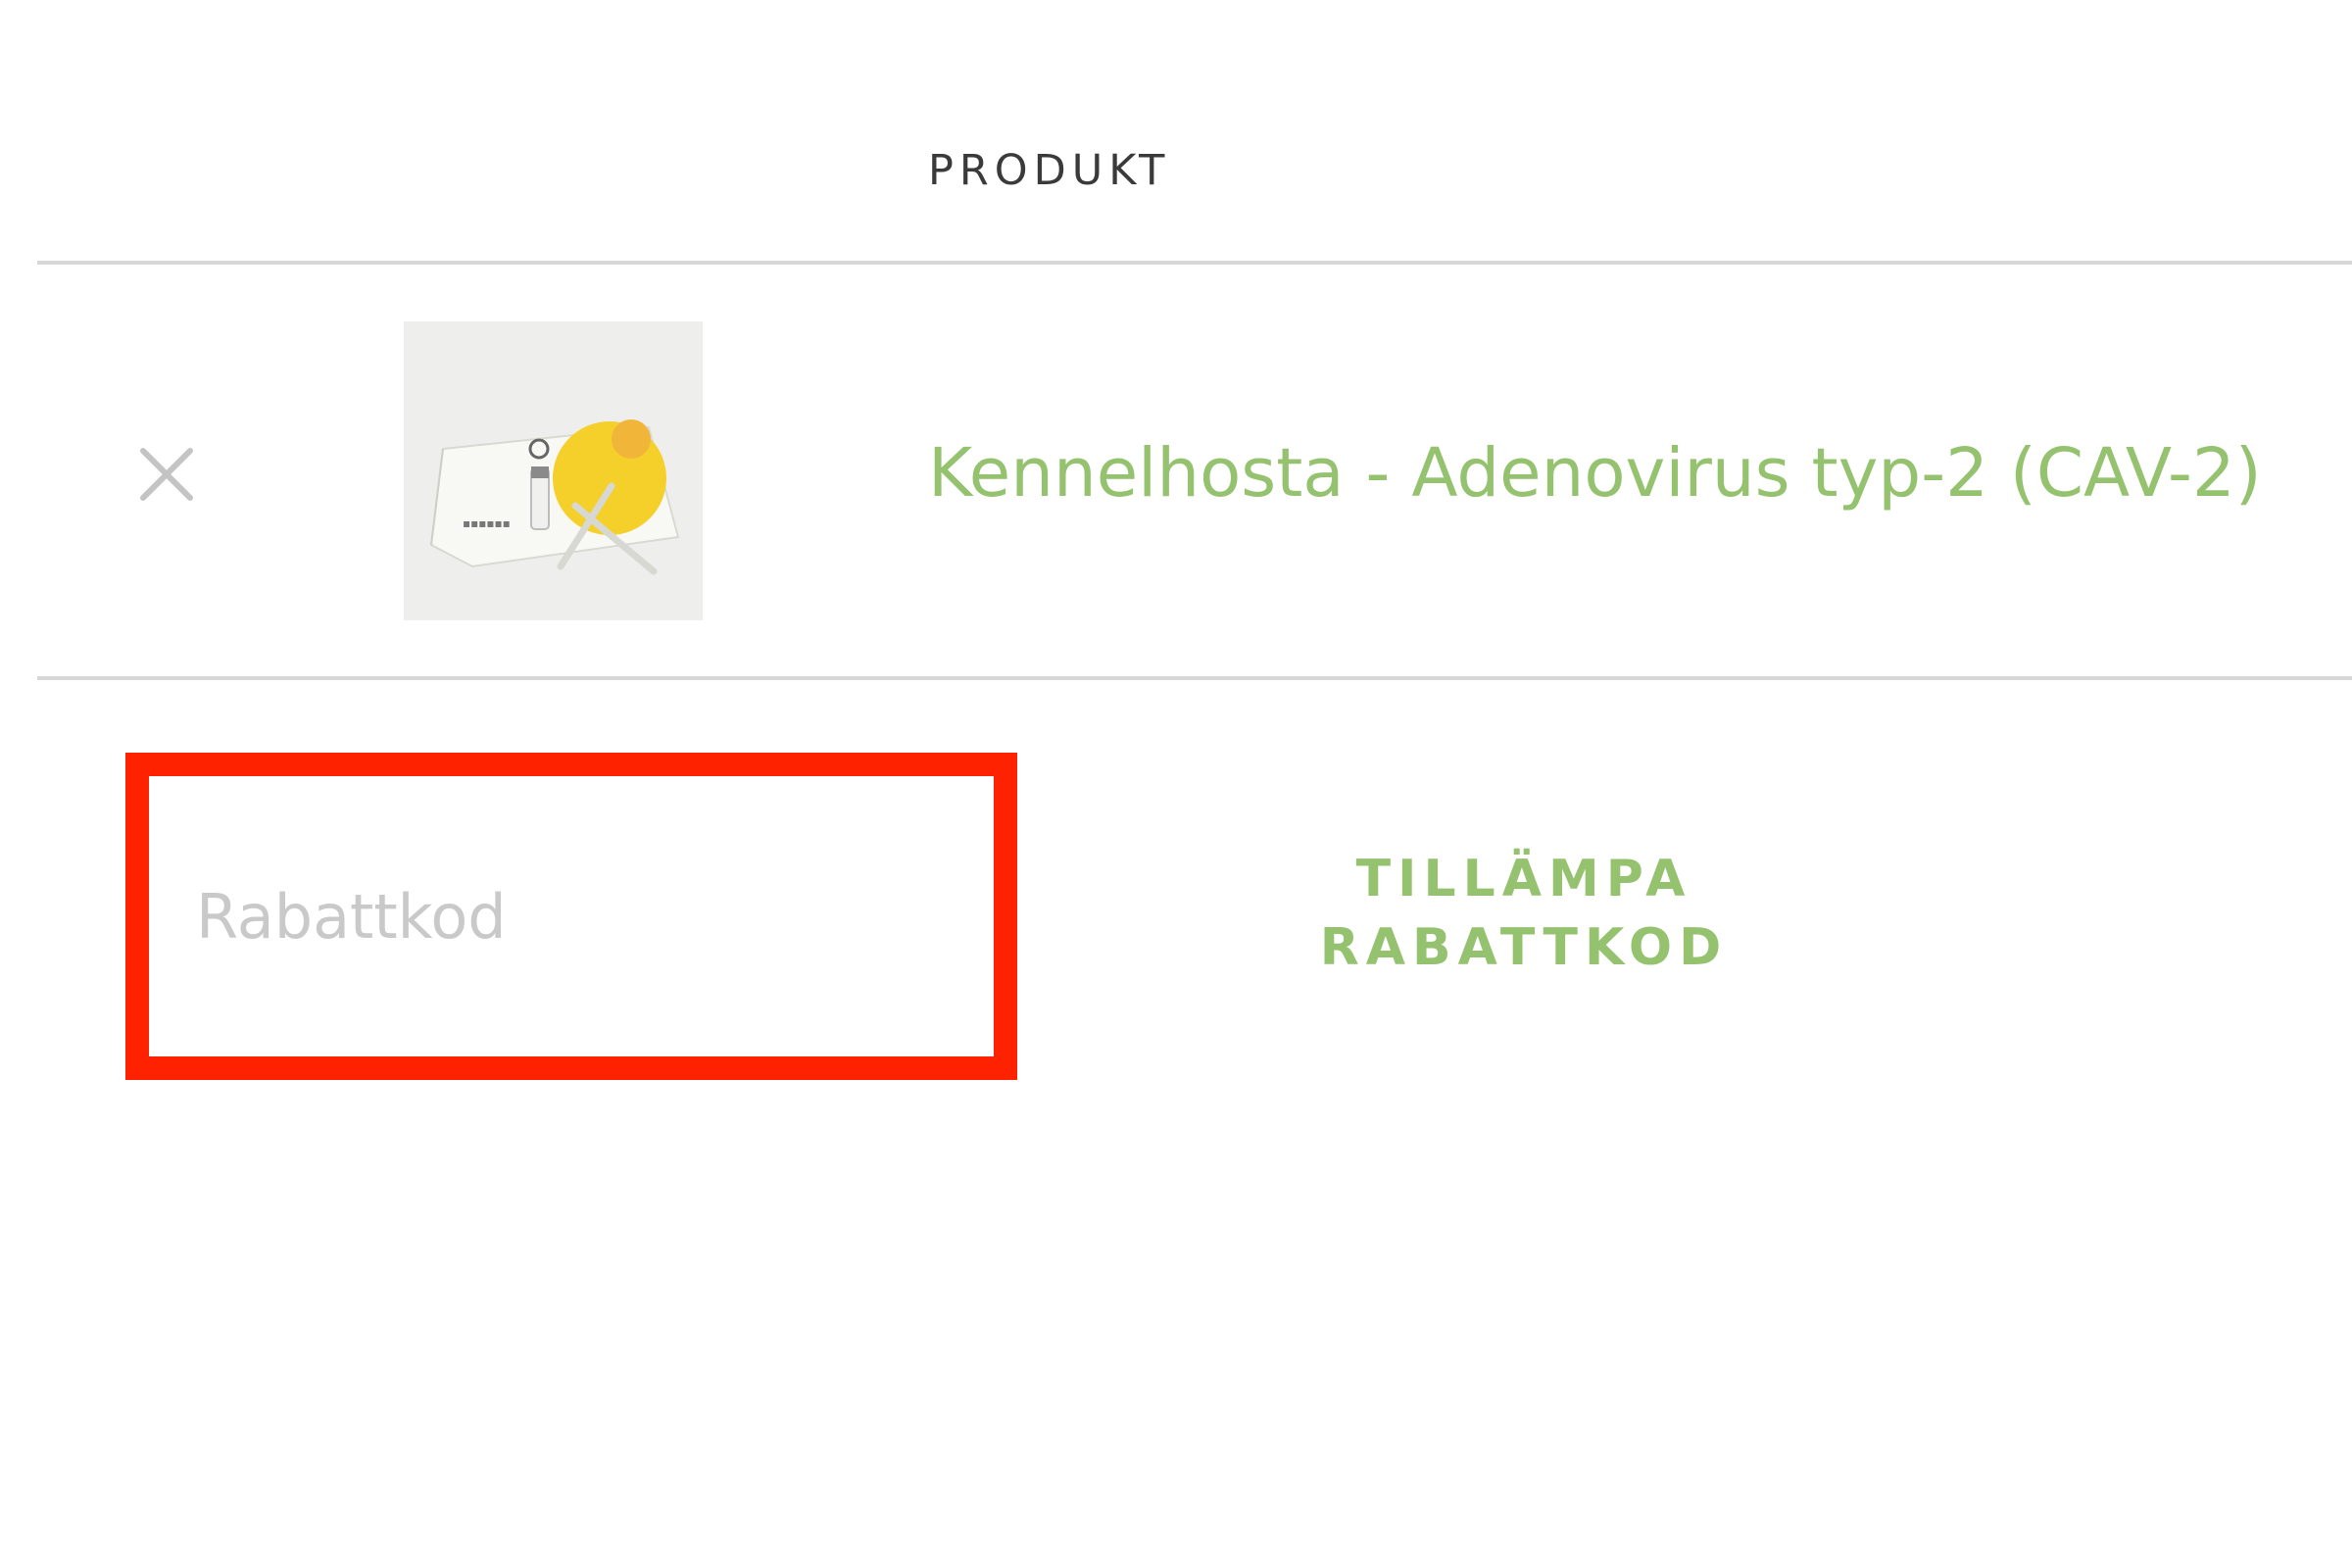 This screenshot has width=2352, height=1568. I want to click on coupon-code-input, so click(571, 916).